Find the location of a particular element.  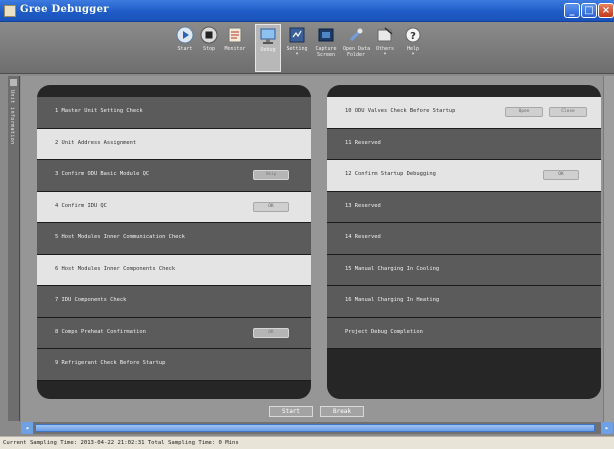

debug-step-label: 7 IDU Components Check is located at coordinates (91, 300).